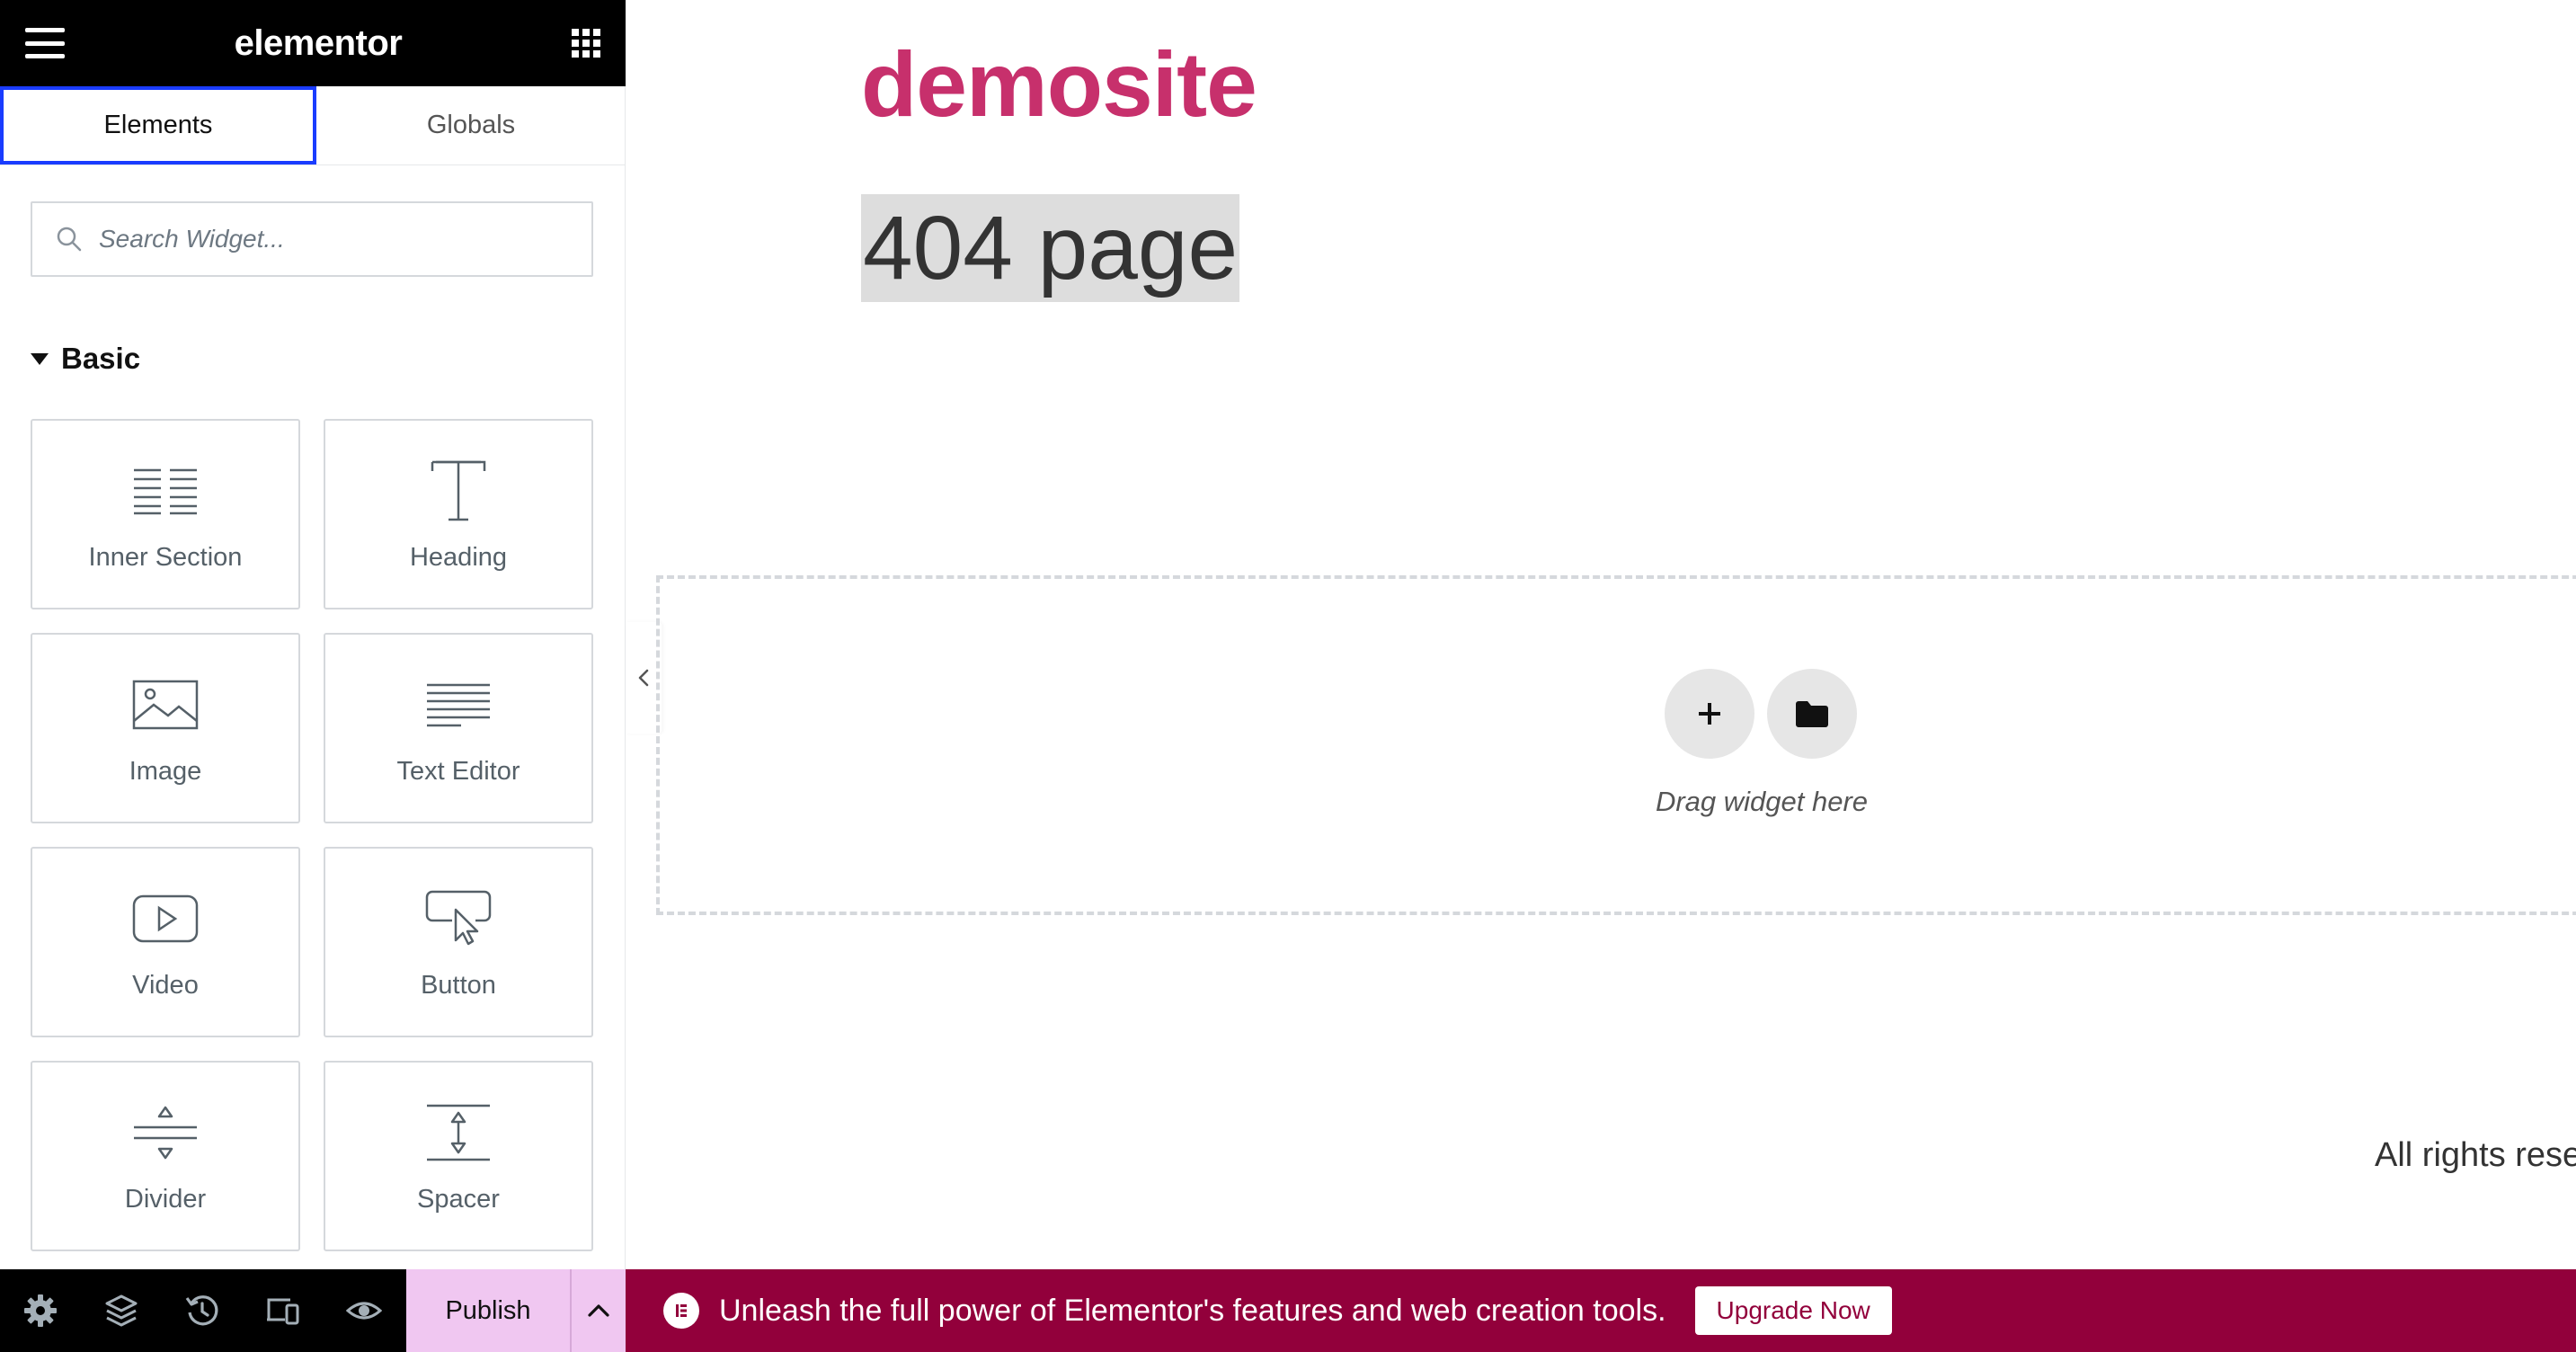 This screenshot has width=2576, height=1352. What do you see at coordinates (158, 125) in the screenshot?
I see `tab-elements: Elements` at bounding box center [158, 125].